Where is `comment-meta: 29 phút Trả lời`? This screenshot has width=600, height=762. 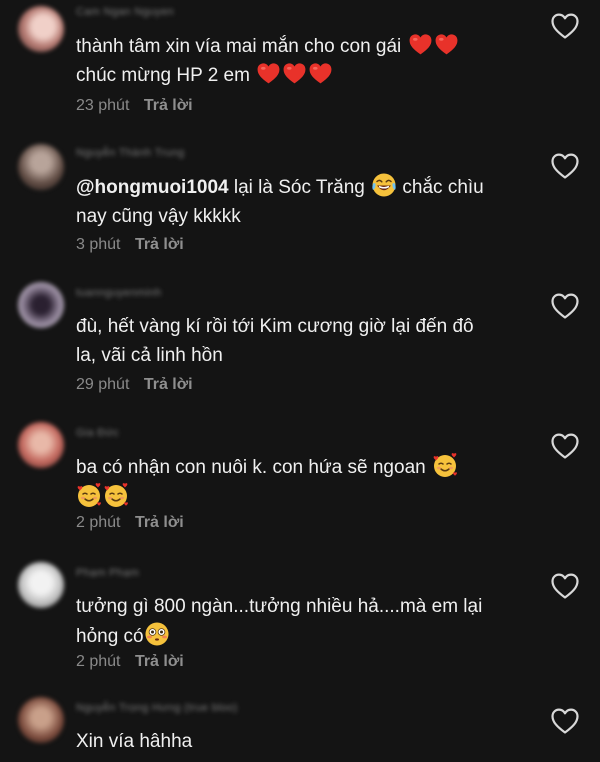 comment-meta: 29 phút Trả lời is located at coordinates (134, 385).